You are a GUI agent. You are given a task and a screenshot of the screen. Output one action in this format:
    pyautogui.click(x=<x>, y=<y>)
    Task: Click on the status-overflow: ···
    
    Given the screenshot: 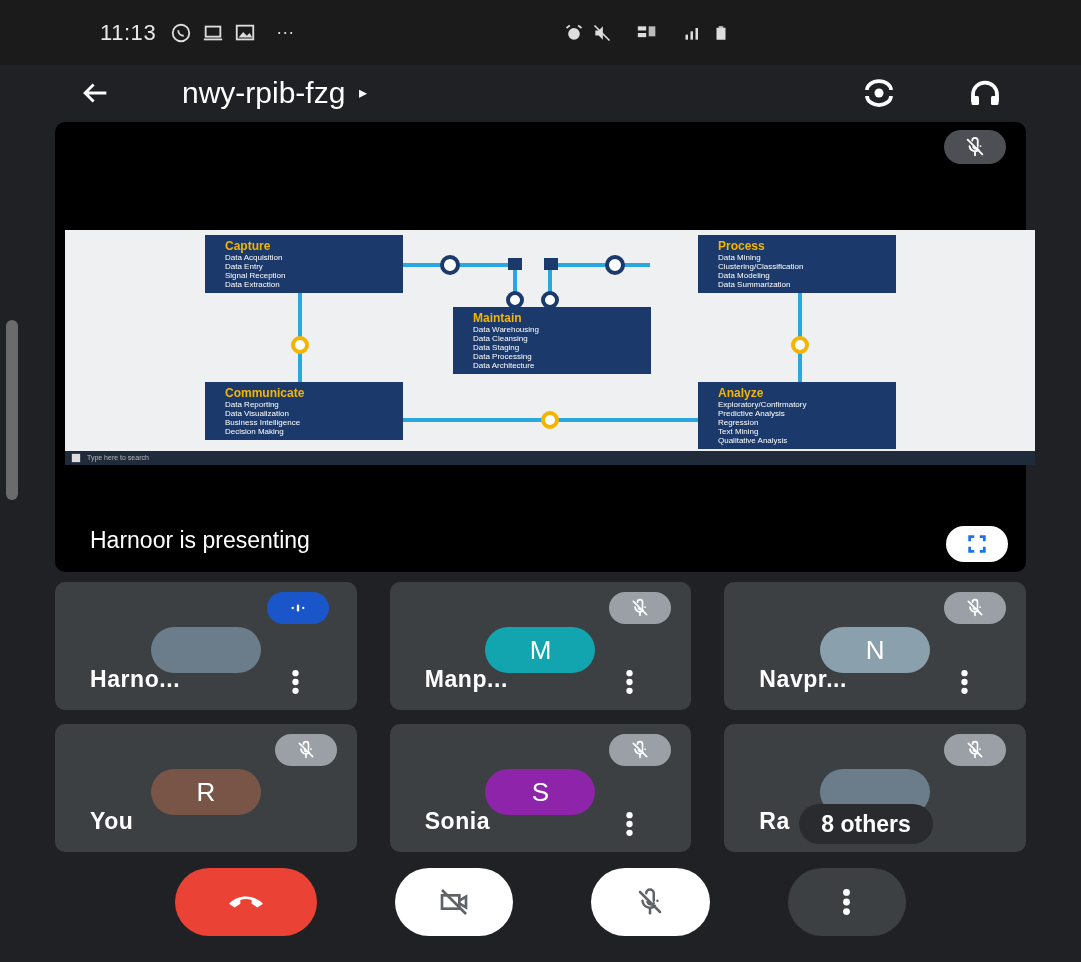 What is the action you would take?
    pyautogui.click(x=285, y=32)
    